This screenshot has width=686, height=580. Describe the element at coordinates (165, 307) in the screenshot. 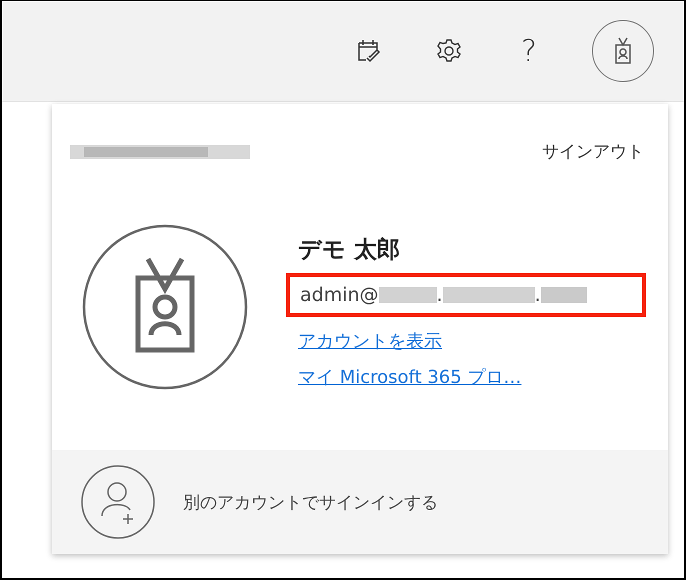

I see `badge-avatar-icon` at that location.